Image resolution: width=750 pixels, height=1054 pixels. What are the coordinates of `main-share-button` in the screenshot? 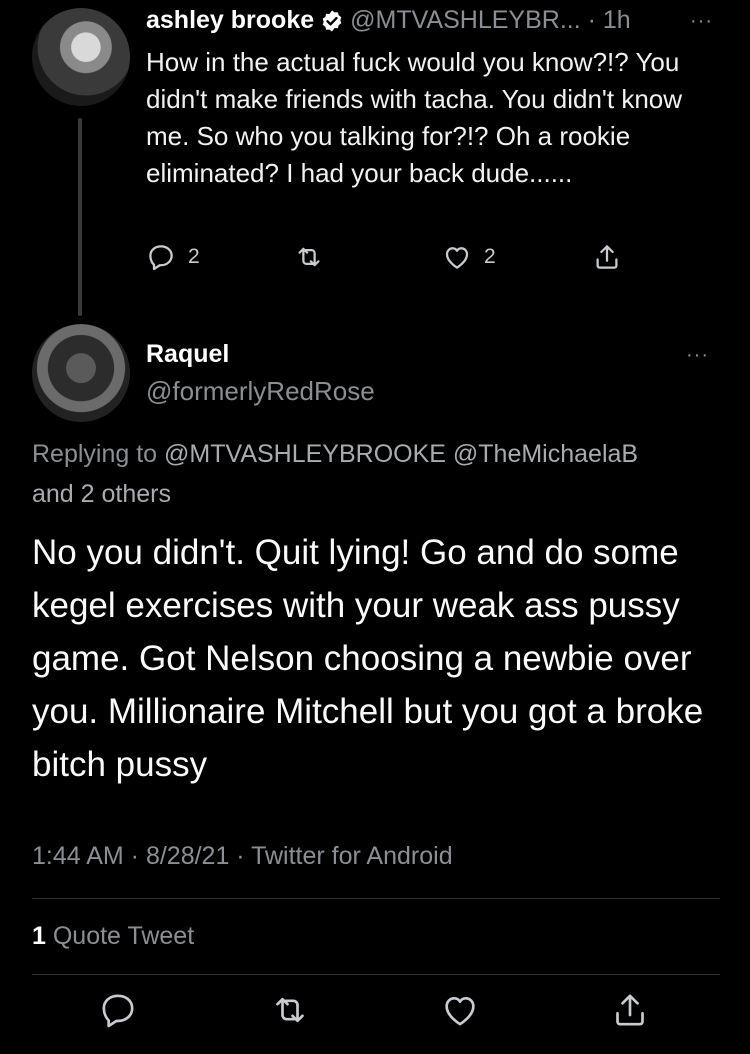 It's located at (630, 1012).